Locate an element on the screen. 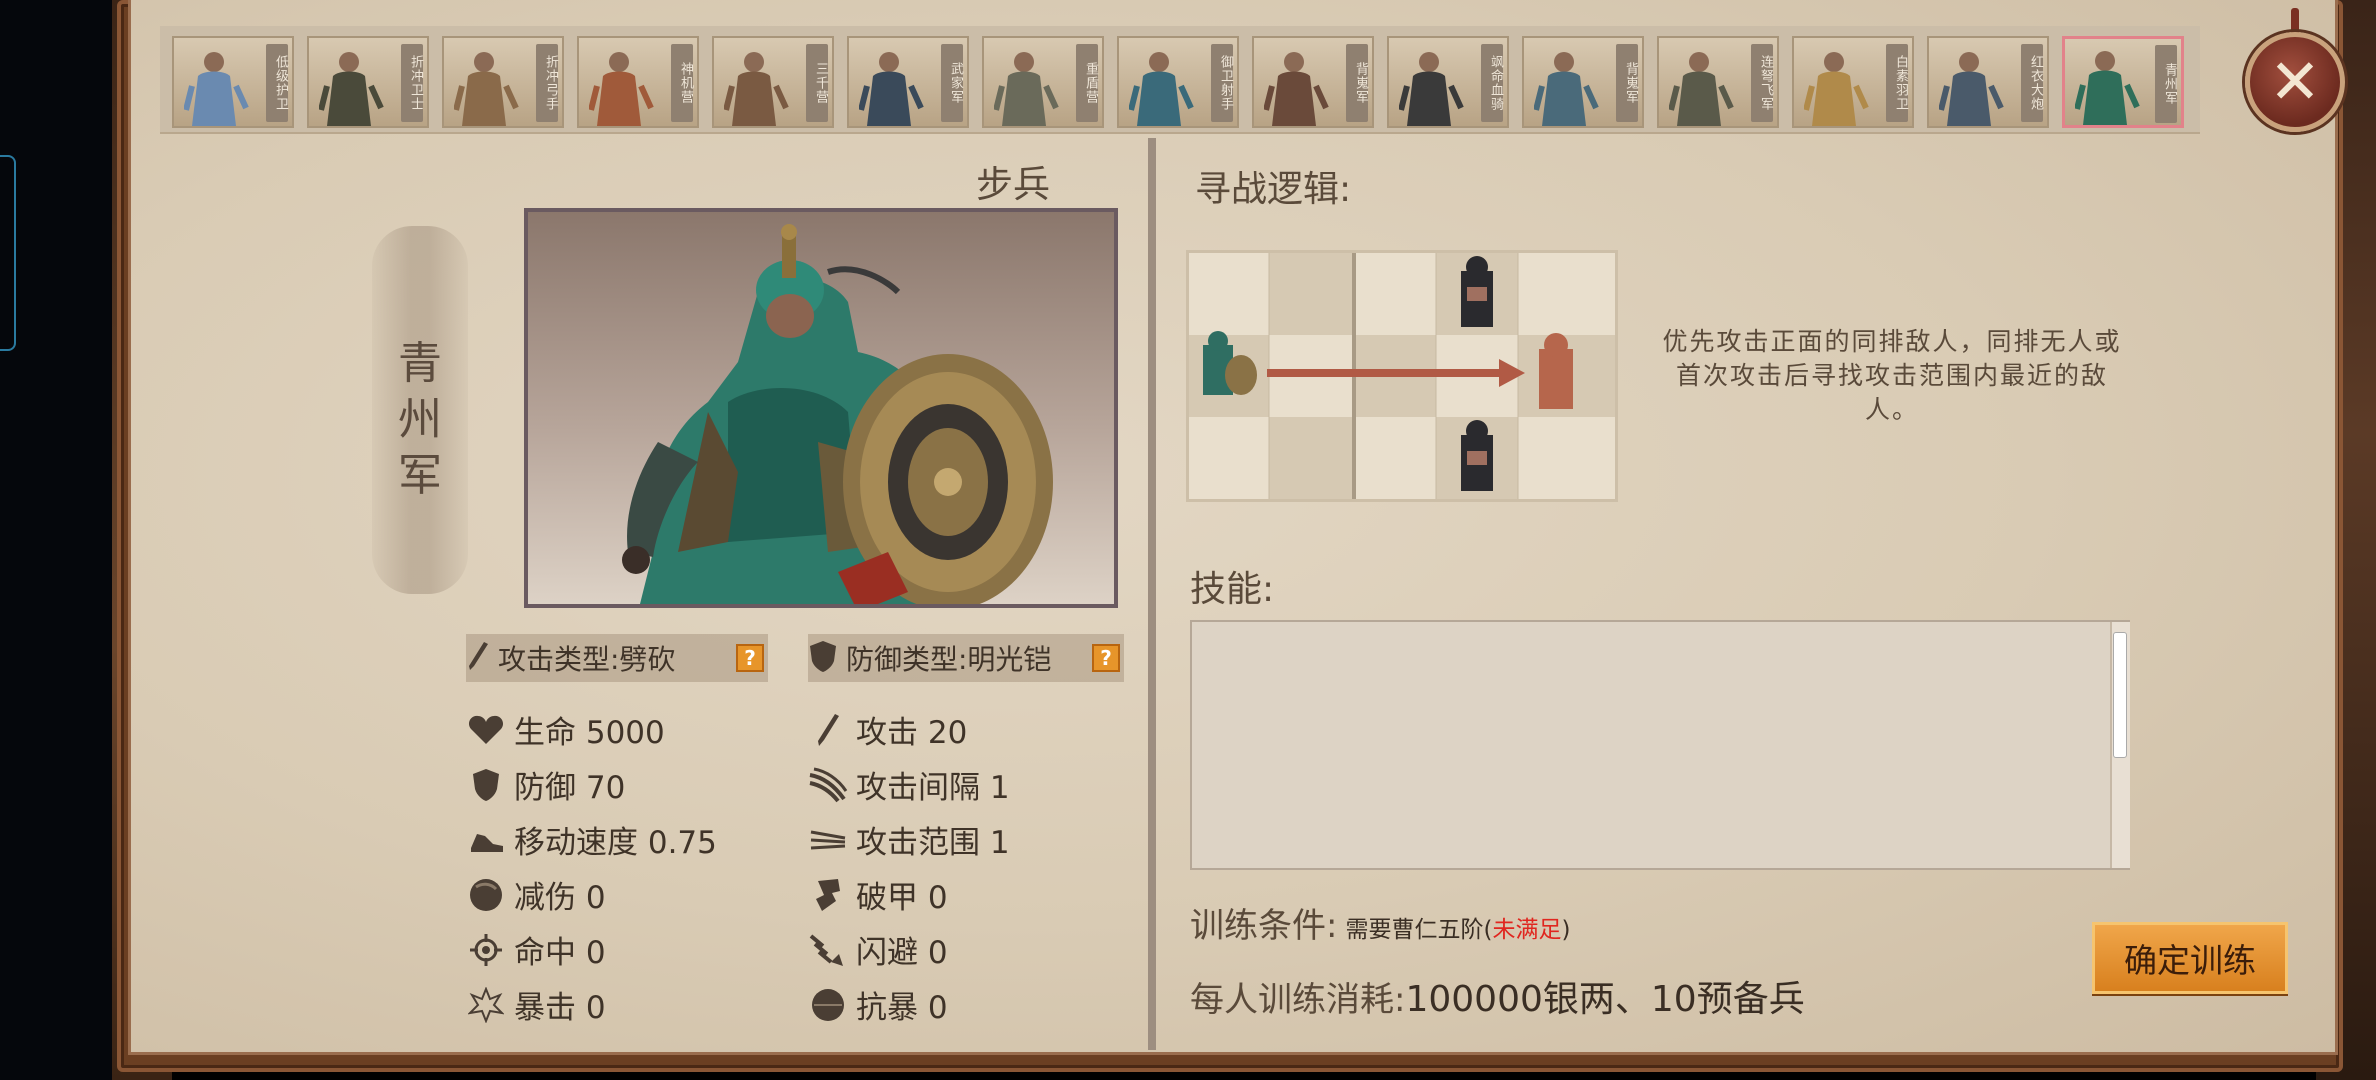  targeting-logic-grid is located at coordinates (1402, 376).